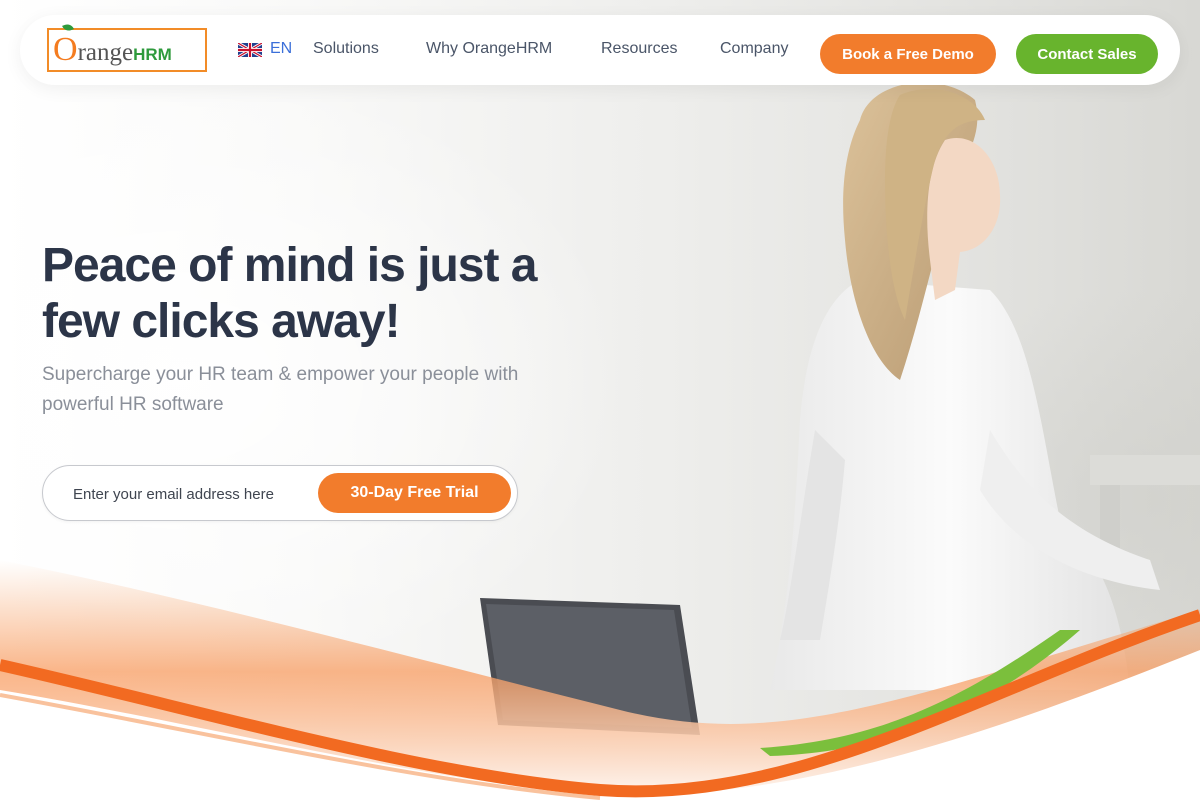 The image size is (1200, 808). What do you see at coordinates (346, 49) in the screenshot?
I see `nav-solutions: Solutions` at bounding box center [346, 49].